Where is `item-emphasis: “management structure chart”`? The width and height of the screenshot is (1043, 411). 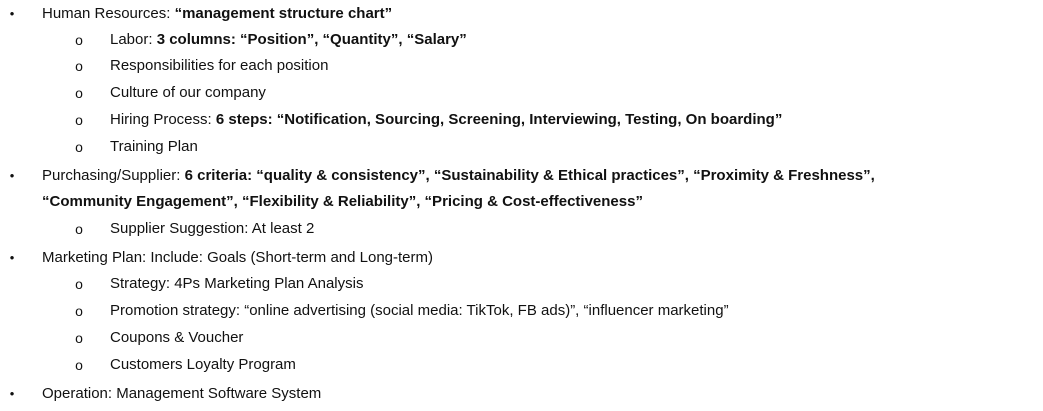
item-emphasis: “management structure chart” is located at coordinates (283, 13).